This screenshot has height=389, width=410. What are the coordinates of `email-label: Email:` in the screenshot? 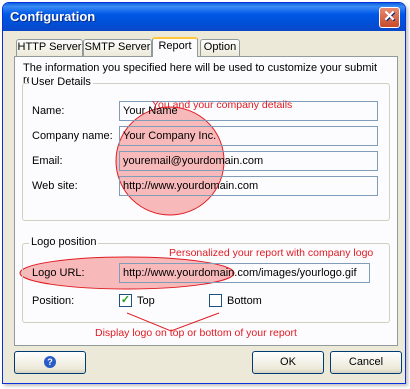 It's located at (47, 161).